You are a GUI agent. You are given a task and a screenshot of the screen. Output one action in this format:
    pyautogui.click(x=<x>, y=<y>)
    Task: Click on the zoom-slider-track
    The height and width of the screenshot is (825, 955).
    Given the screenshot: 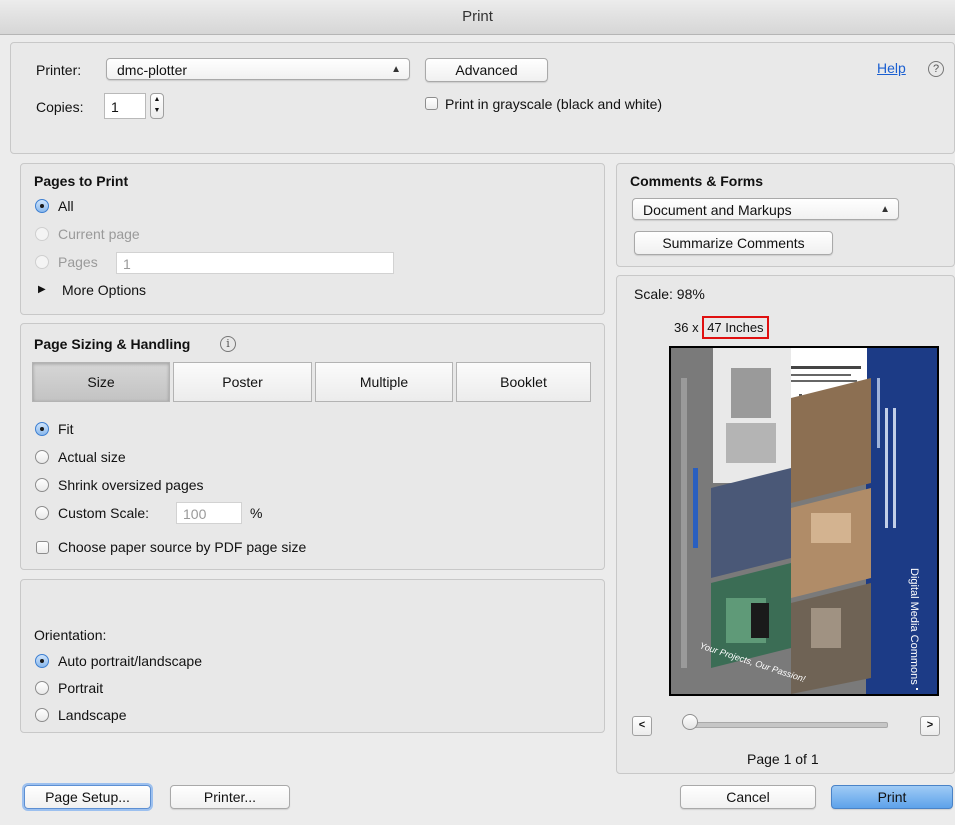 What is the action you would take?
    pyautogui.click(x=789, y=725)
    